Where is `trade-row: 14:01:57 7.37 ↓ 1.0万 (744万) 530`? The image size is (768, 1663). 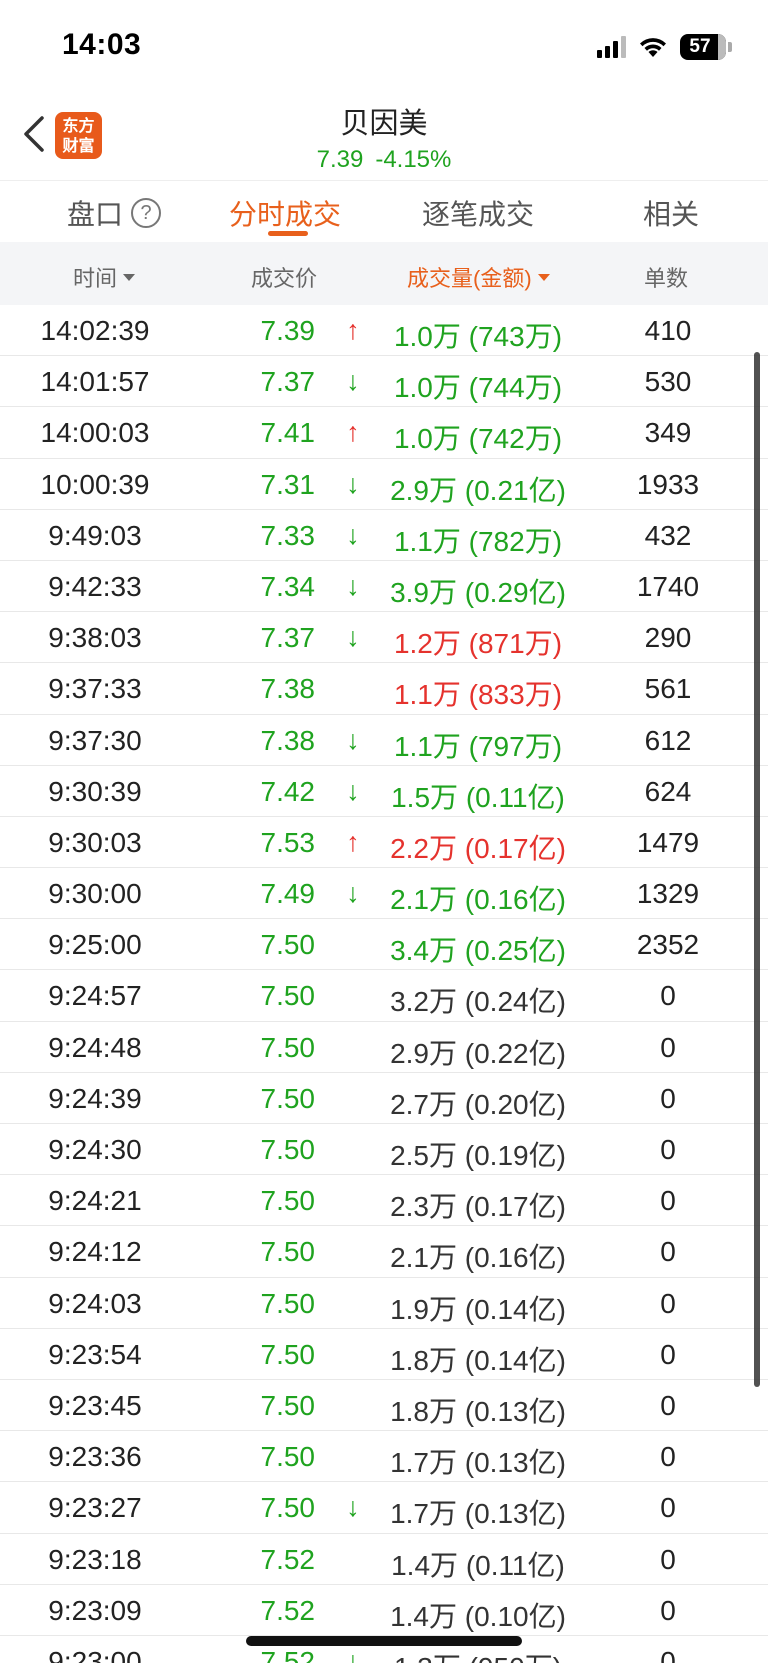 trade-row: 14:01:57 7.37 ↓ 1.0万 (744万) 530 is located at coordinates (384, 382).